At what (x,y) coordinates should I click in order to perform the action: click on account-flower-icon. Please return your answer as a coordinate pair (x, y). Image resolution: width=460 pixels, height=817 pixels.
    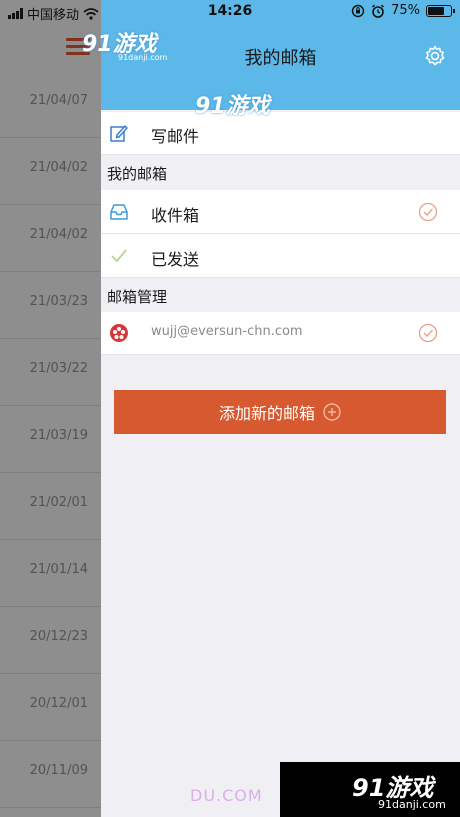
    Looking at the image, I should click on (119, 333).